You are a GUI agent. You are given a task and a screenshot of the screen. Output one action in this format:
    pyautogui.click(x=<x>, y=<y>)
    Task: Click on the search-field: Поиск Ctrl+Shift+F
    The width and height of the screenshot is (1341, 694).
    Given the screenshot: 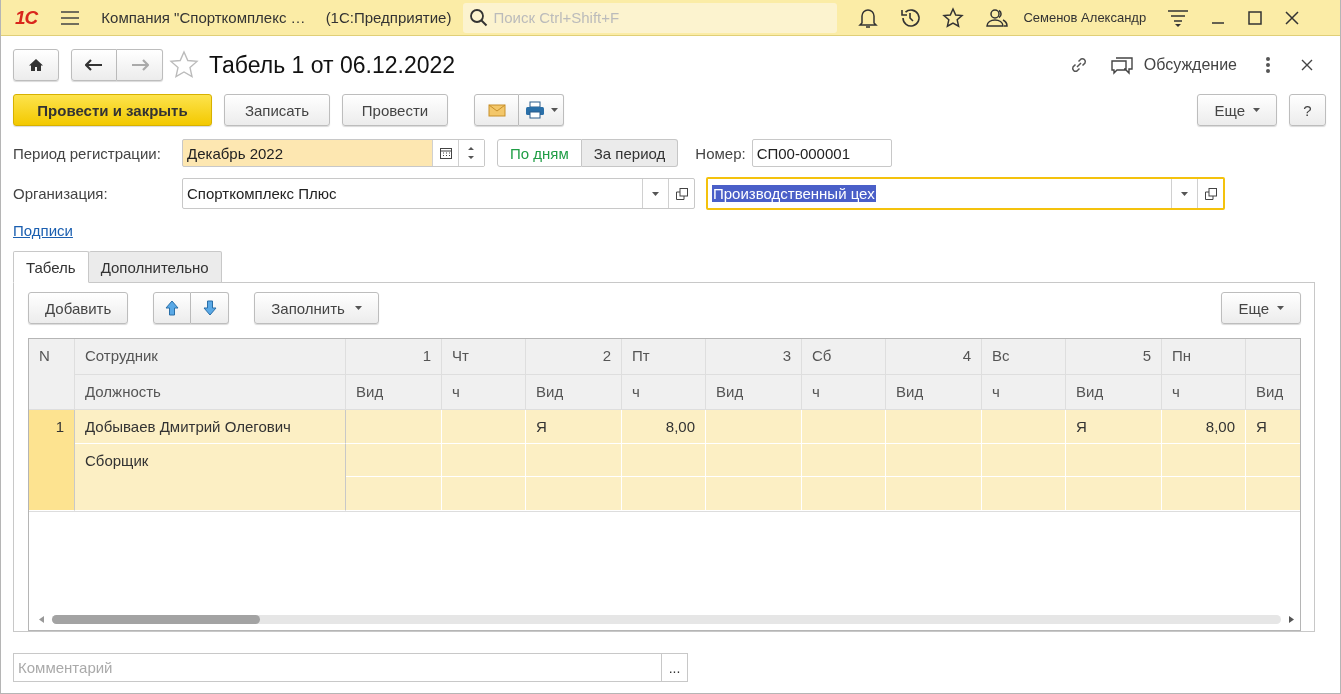 What is the action you would take?
    pyautogui.click(x=650, y=17)
    